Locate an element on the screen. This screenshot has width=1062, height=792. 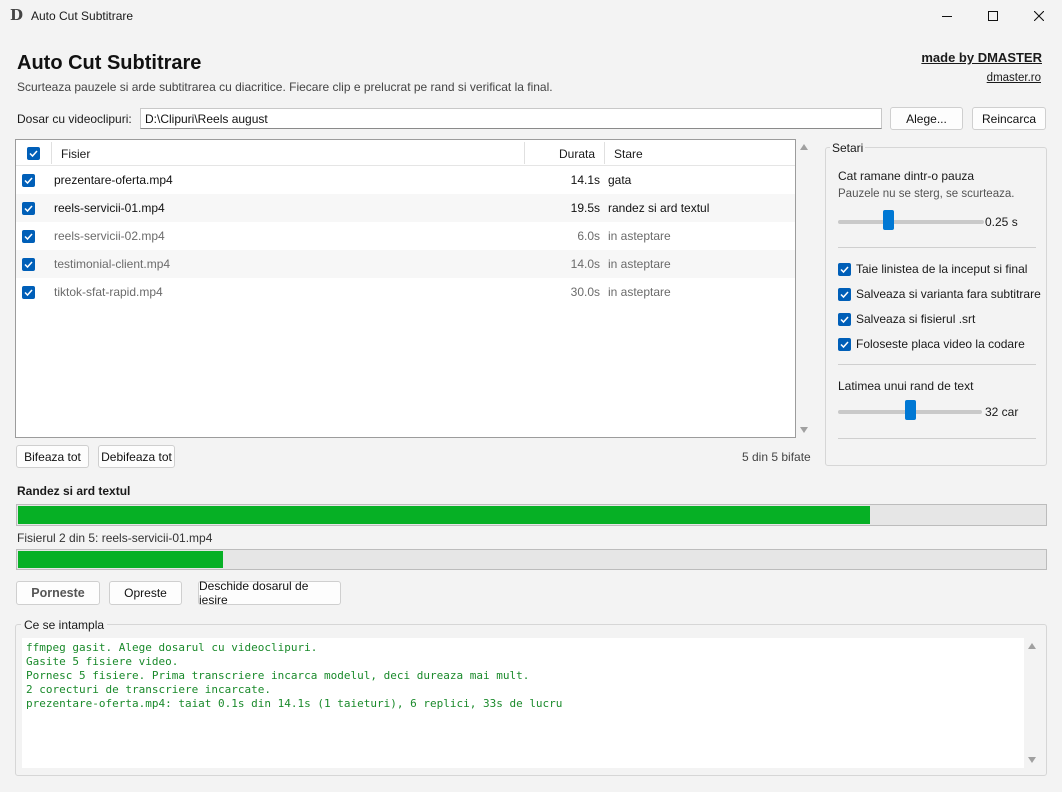
pause-slider is located at coordinates (911, 222).